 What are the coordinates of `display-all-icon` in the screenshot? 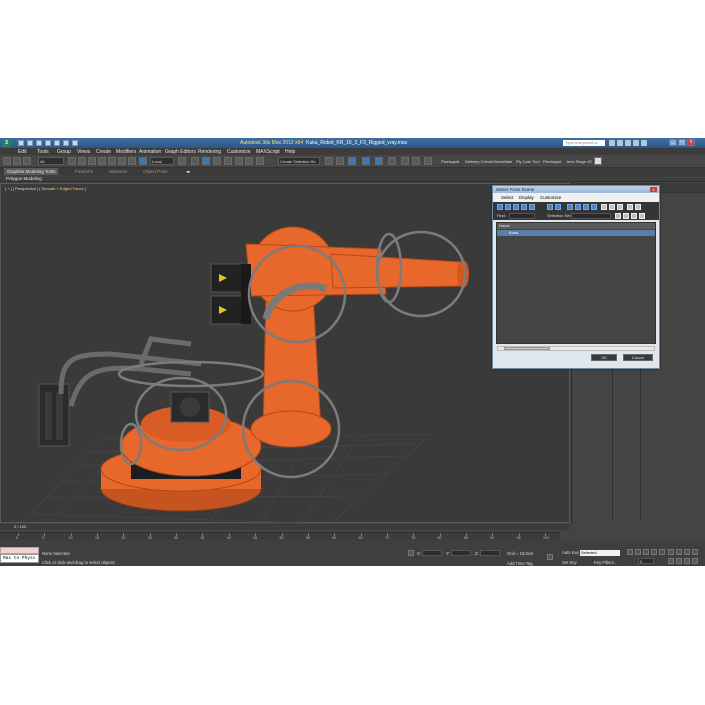 It's located at (604, 207).